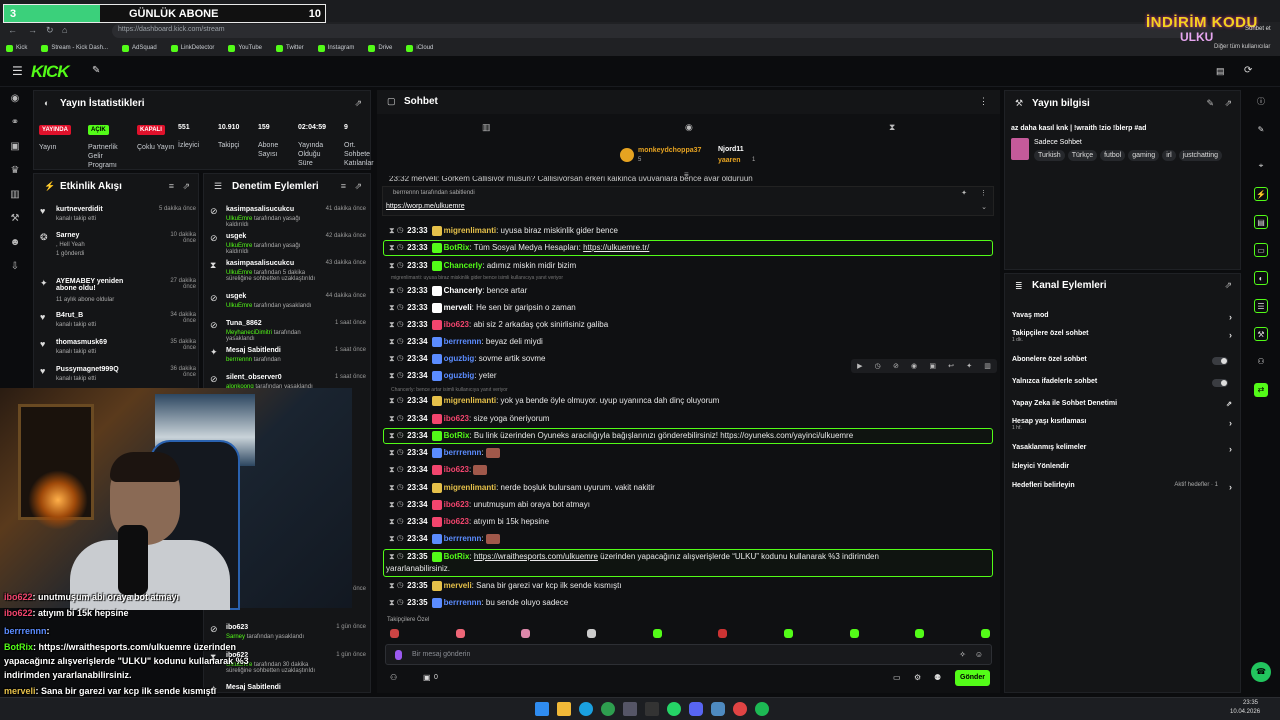 The image size is (1280, 720). I want to click on link-icon: ⚭, so click(15, 123).